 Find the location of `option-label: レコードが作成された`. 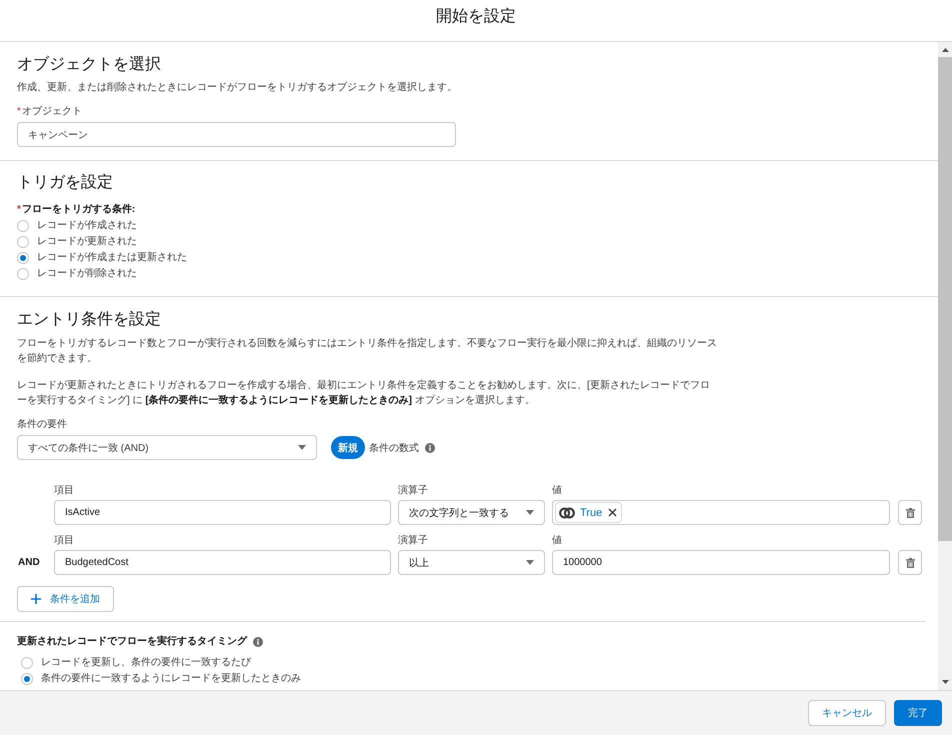

option-label: レコードが作成された is located at coordinates (87, 226).